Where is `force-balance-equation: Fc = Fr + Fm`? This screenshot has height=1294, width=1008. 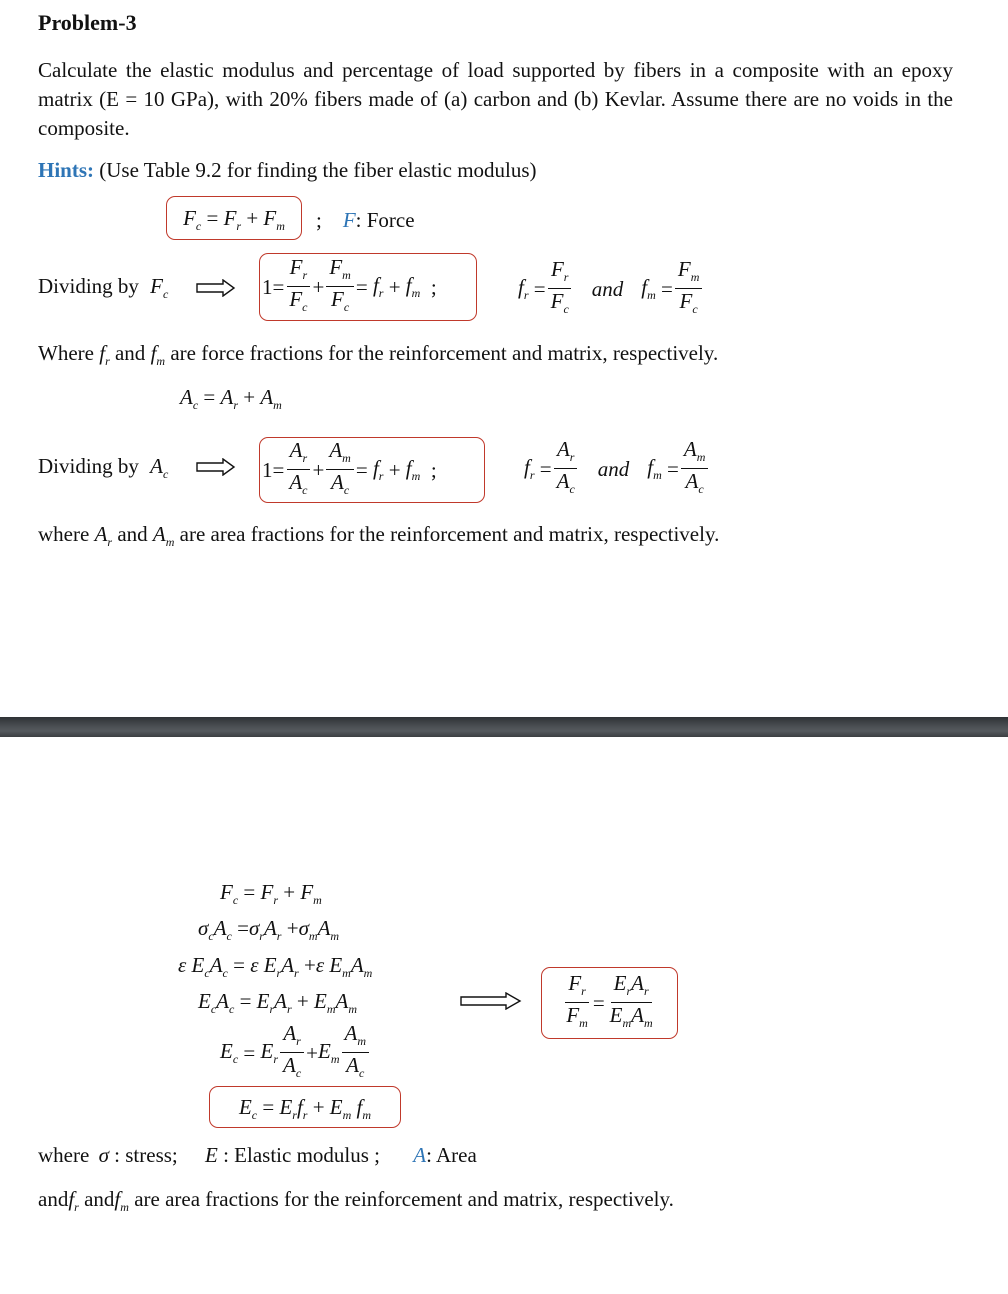
force-balance-equation: Fc = Fr + Fm is located at coordinates (234, 218).